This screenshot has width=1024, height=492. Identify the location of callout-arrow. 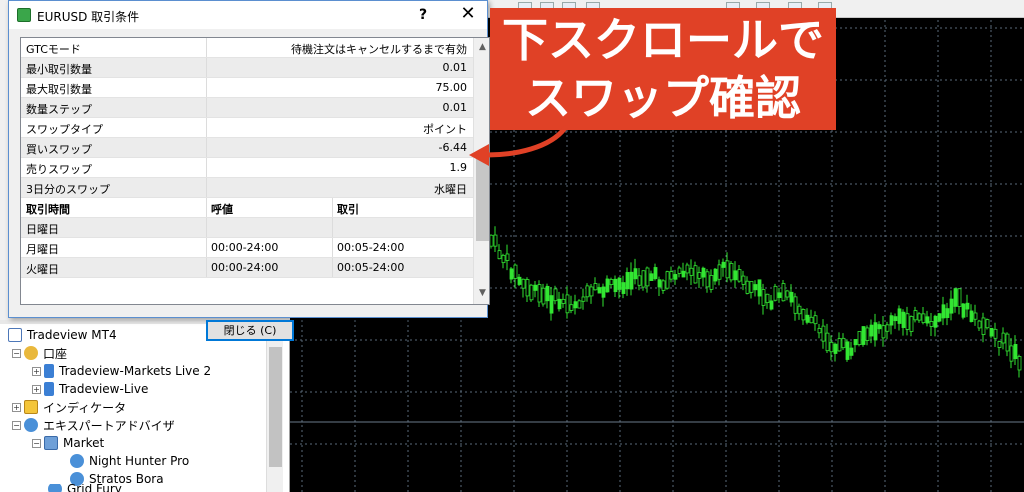
(518, 145).